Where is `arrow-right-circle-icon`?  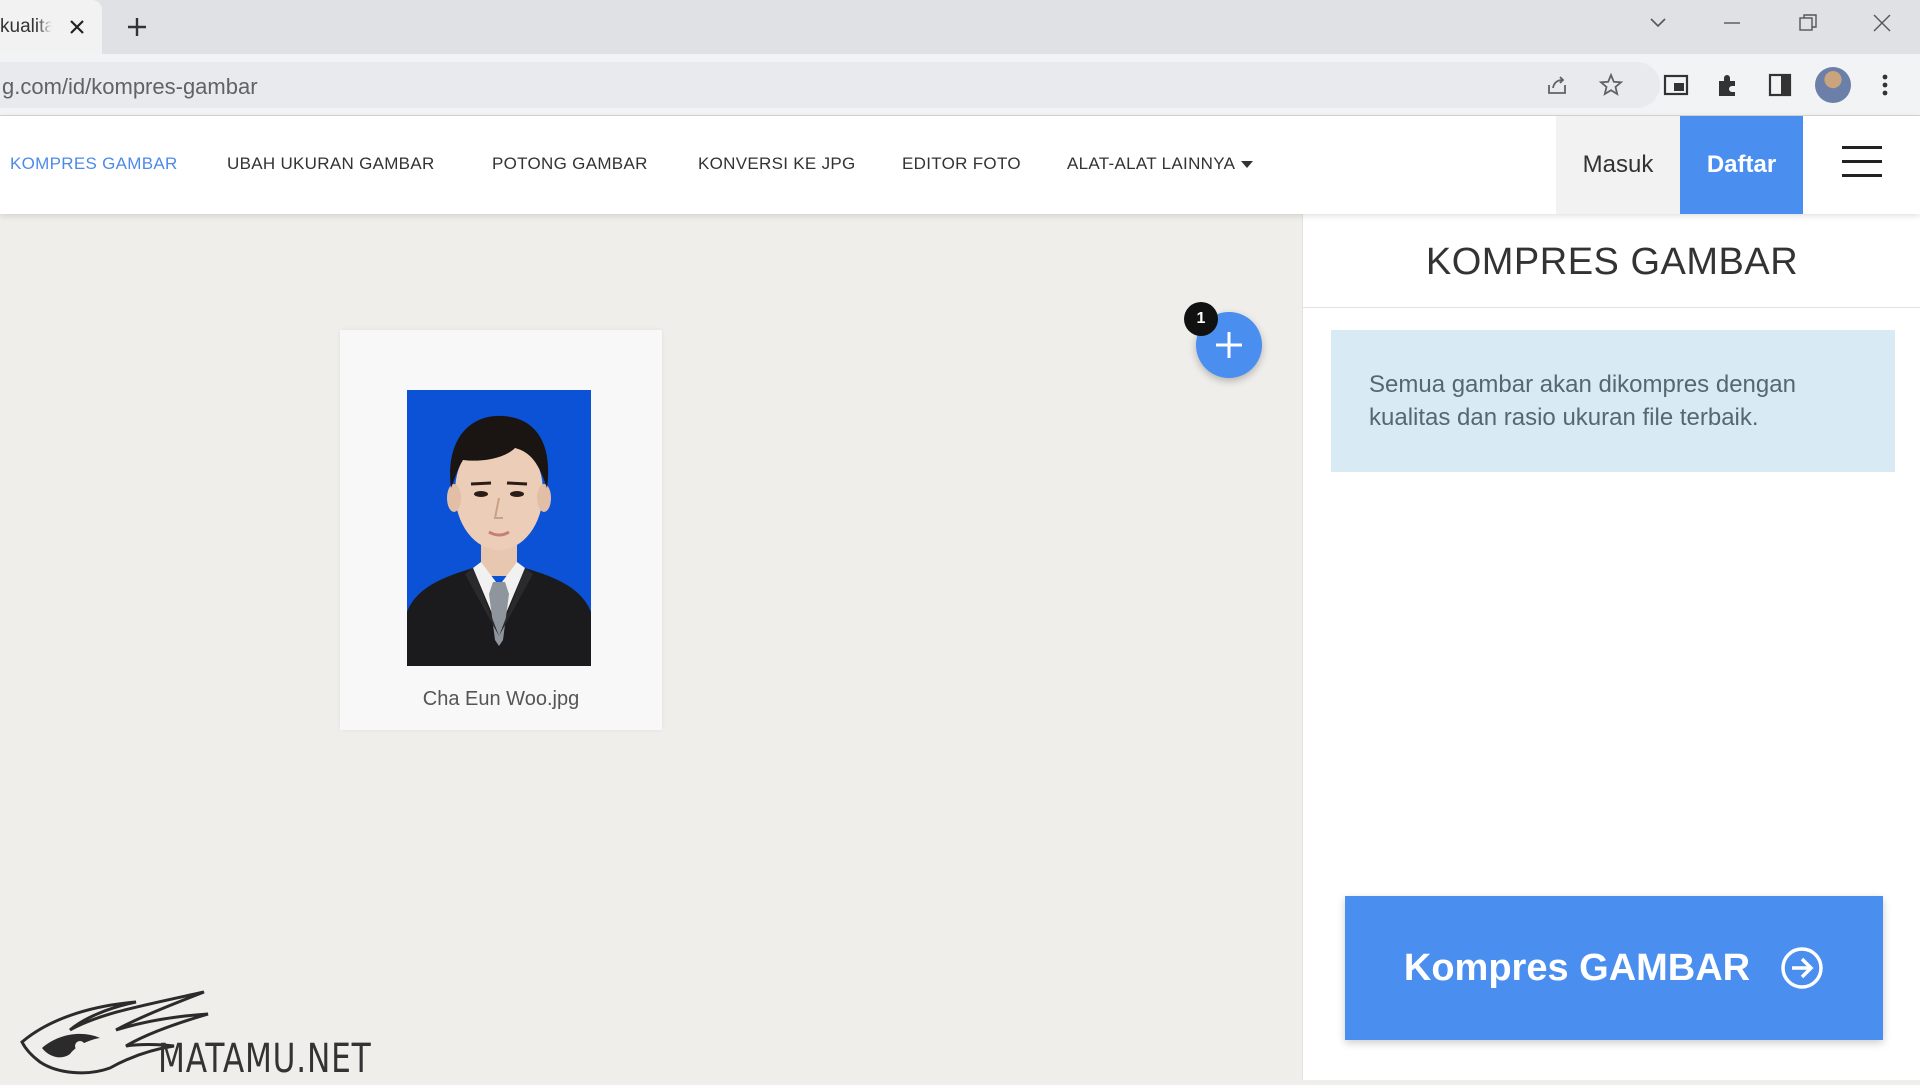
arrow-right-circle-icon is located at coordinates (1802, 968).